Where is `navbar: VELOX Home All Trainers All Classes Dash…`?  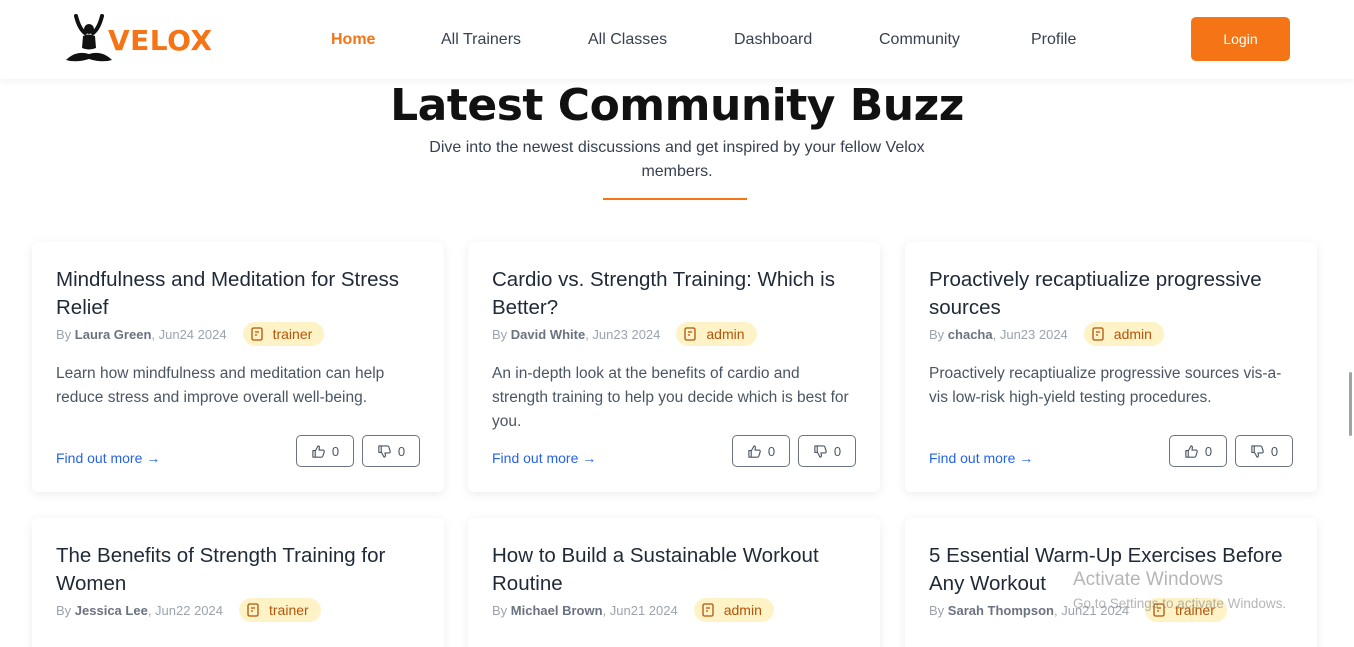 navbar: VELOX Home All Trainers All Classes Dash… is located at coordinates (677, 39).